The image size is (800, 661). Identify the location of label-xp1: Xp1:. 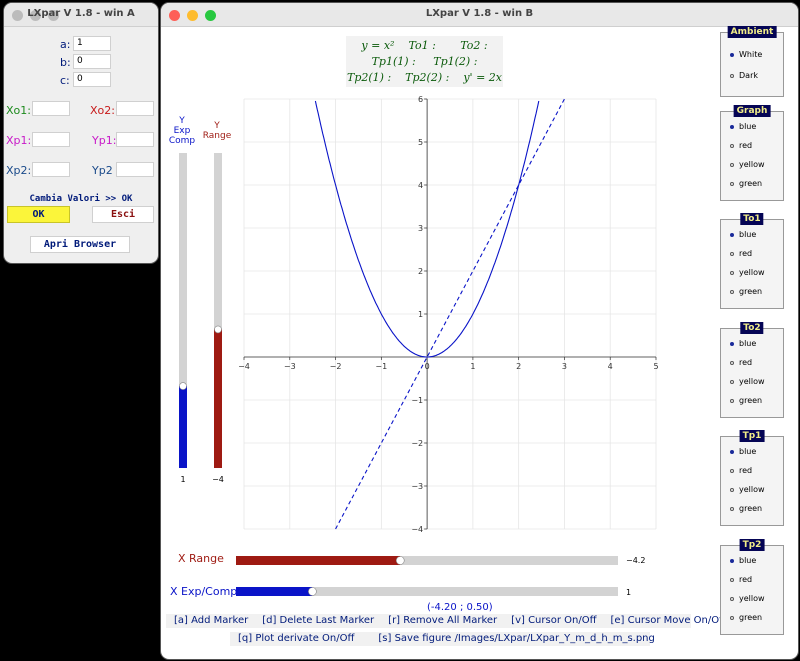
(19, 140).